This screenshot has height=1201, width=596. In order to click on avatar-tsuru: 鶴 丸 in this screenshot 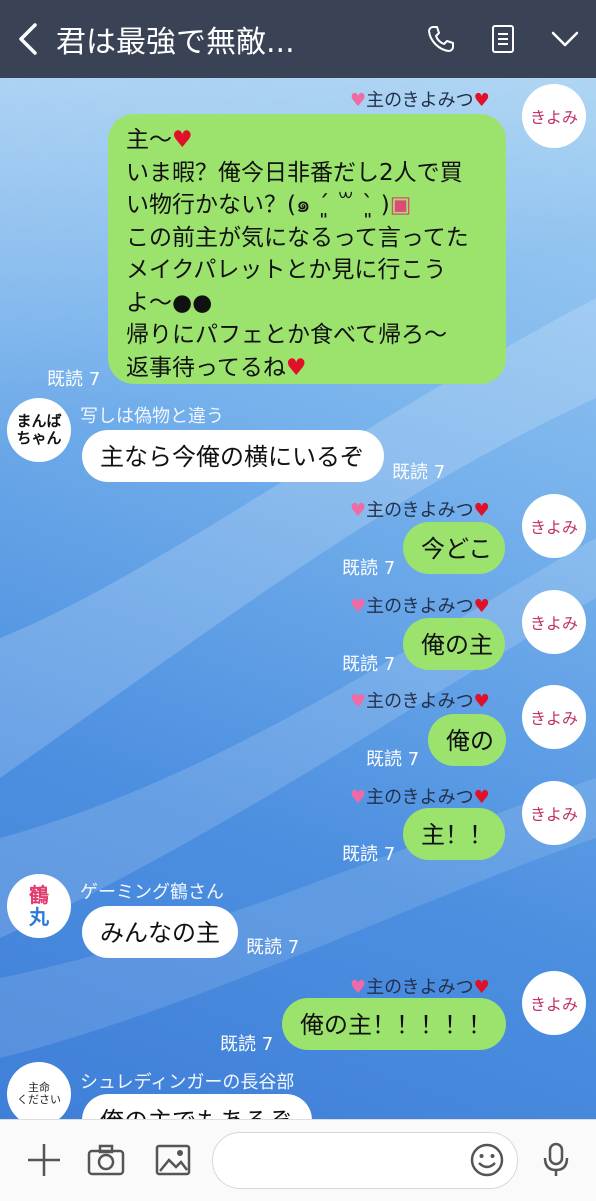, I will do `click(39, 906)`.